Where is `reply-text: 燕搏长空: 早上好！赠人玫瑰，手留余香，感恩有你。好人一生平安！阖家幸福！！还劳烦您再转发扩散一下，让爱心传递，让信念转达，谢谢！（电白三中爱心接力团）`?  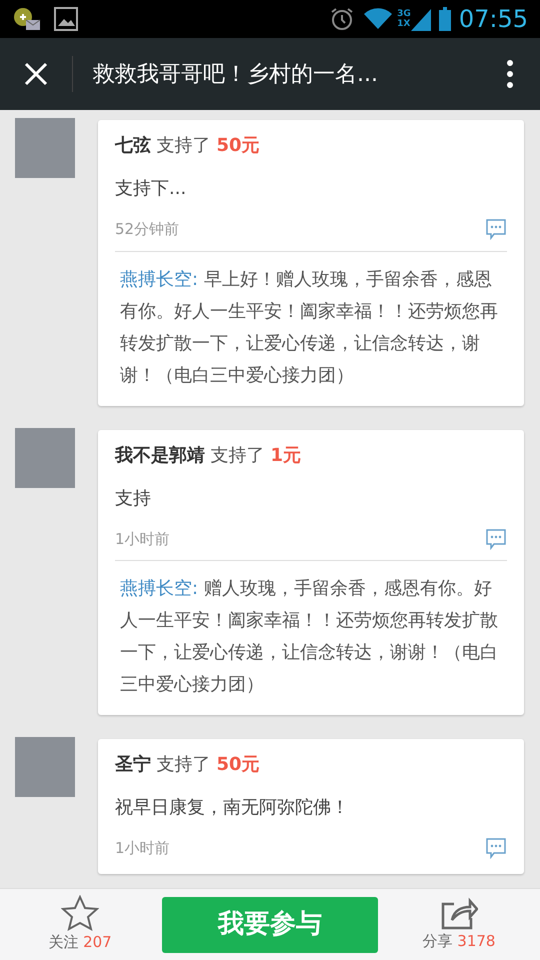
reply-text: 燕搏长空: 早上好！赠人玫瑰，手留余香，感恩有你。好人一生平安！阖家幸福！！还劳烦您再转发扩散一下，让爱心传递，让信念转达，谢谢！（电白三中爱心接力团） is located at coordinates (311, 321).